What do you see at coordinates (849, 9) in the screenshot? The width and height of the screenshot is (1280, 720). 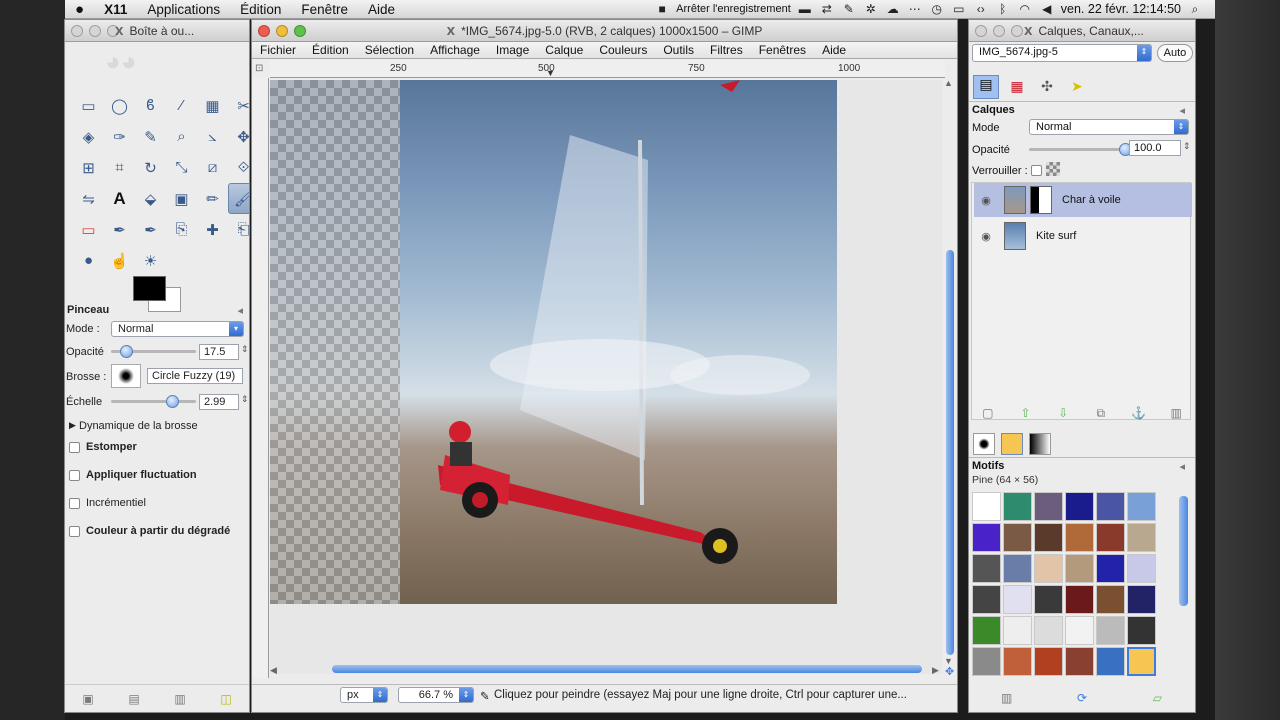 I see `pen-icon: ✎` at bounding box center [849, 9].